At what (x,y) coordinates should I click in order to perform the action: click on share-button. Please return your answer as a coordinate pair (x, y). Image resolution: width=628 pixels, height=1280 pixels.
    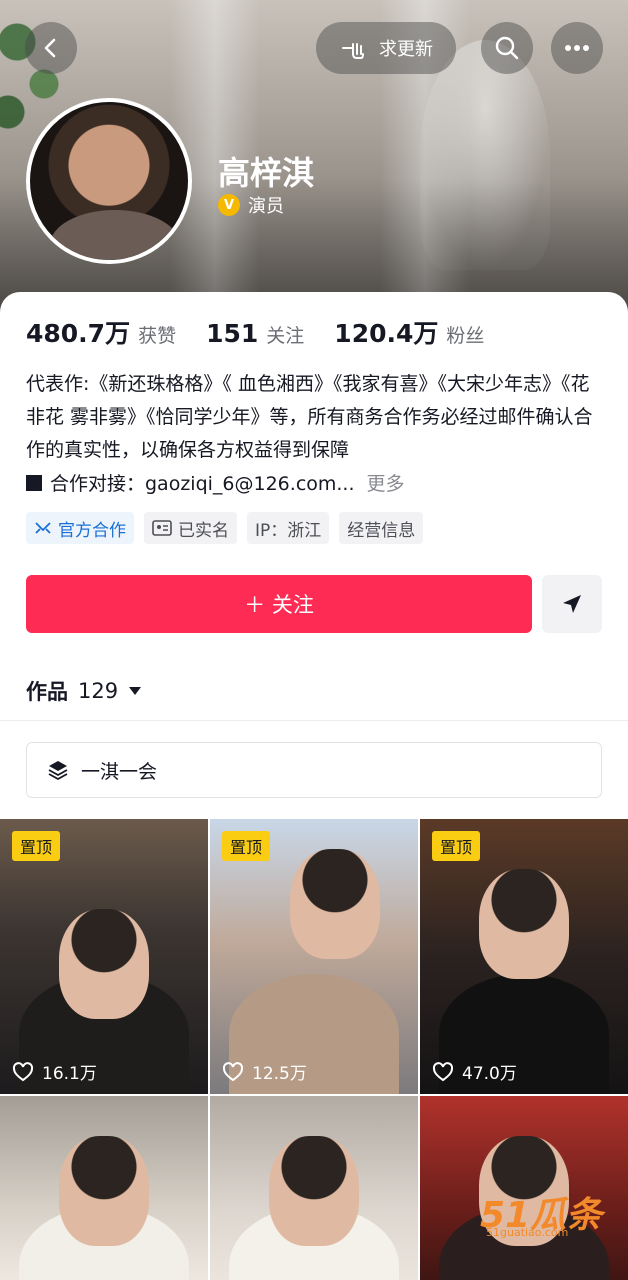
    Looking at the image, I should click on (572, 604).